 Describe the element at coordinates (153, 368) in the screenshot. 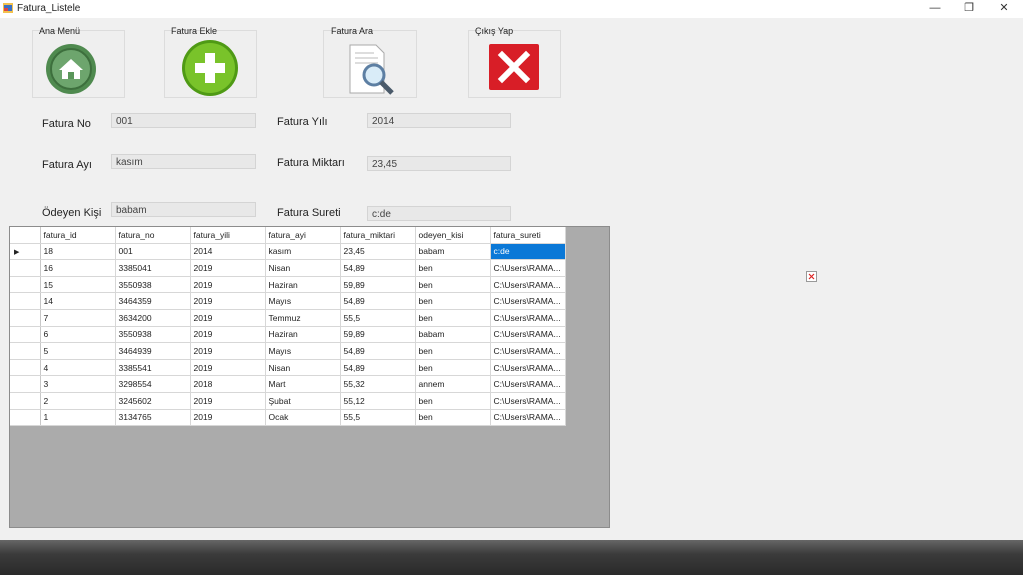

I see `table-cell: 3385541` at that location.